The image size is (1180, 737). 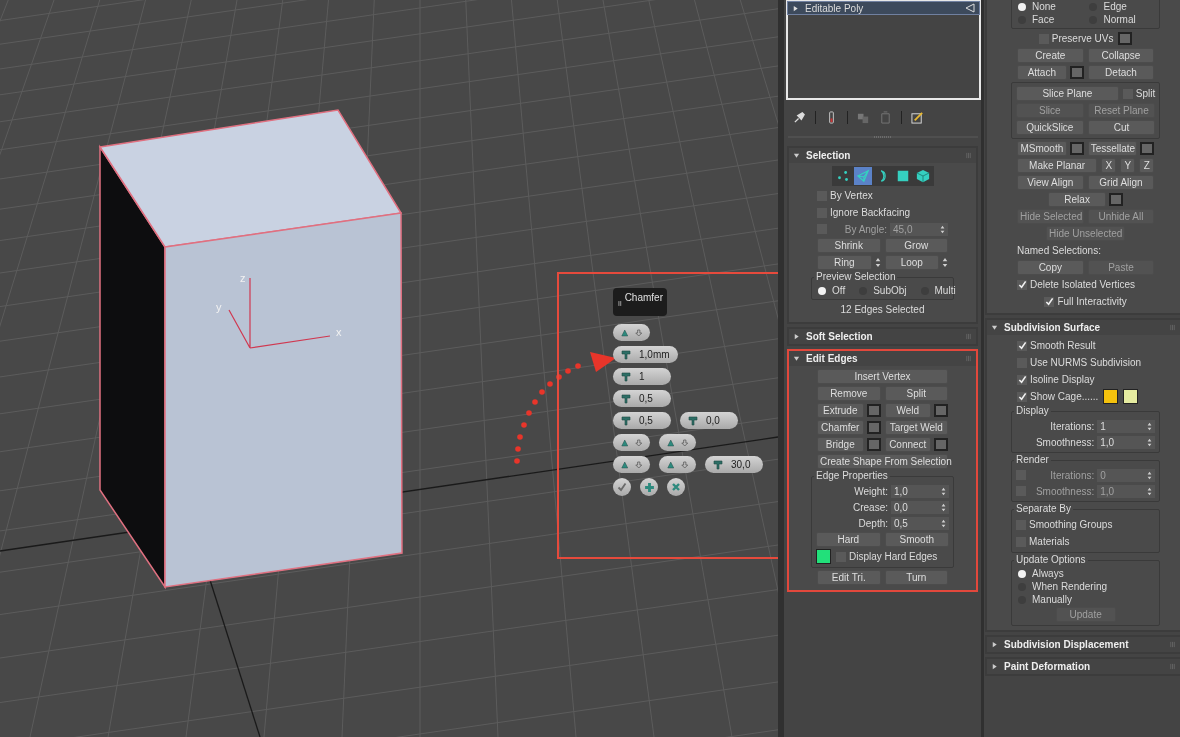 What do you see at coordinates (840, 427) in the screenshot?
I see `command-button: Chamfer` at bounding box center [840, 427].